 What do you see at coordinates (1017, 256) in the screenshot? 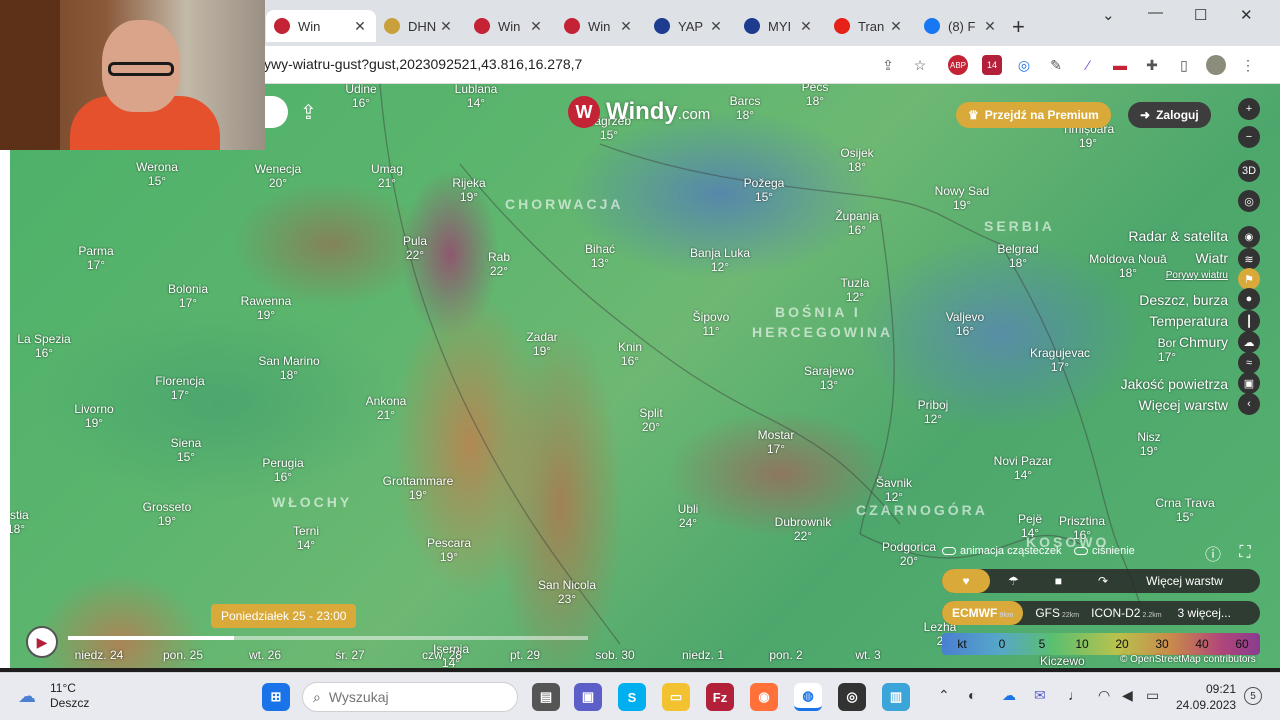
I see `city-label: Belgrad 18°` at bounding box center [1017, 256].